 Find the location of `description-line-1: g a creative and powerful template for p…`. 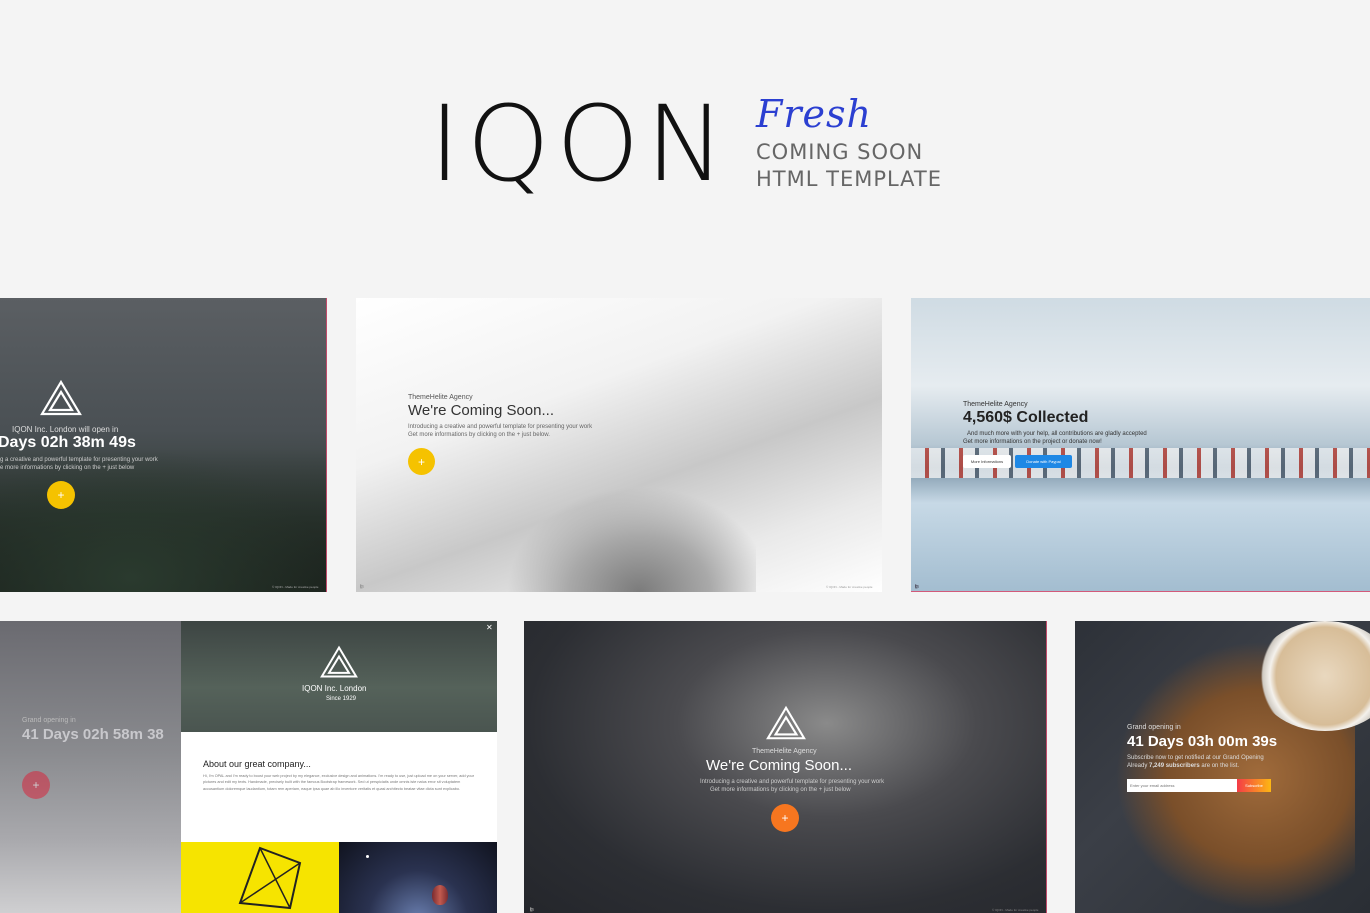

description-line-1: g a creative and powerful template for p… is located at coordinates (79, 460).